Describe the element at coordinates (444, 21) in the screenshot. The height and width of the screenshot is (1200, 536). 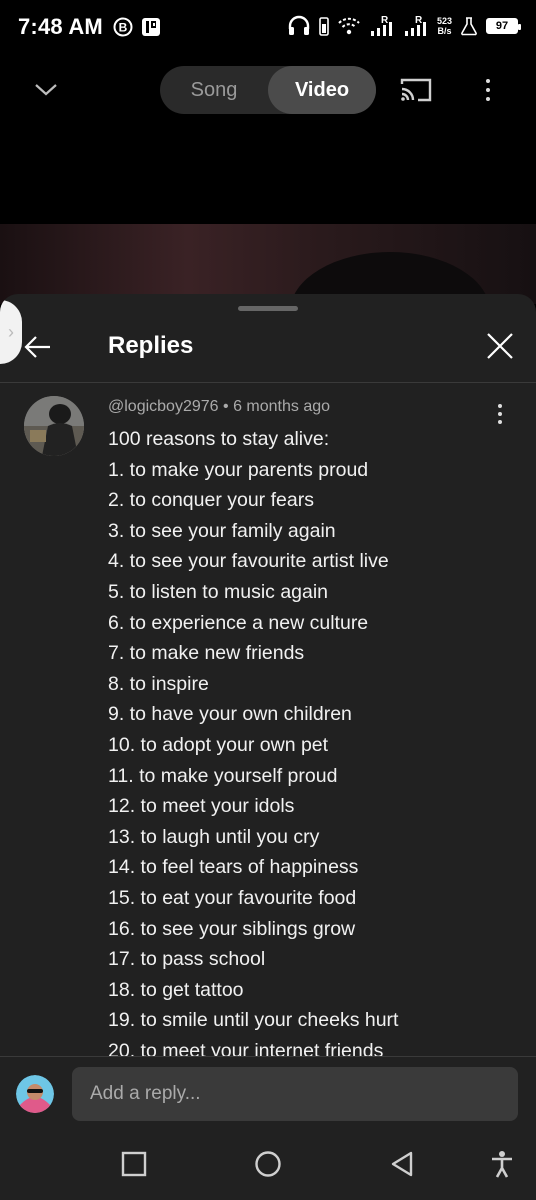
I see `net-speed-value: 523` at that location.